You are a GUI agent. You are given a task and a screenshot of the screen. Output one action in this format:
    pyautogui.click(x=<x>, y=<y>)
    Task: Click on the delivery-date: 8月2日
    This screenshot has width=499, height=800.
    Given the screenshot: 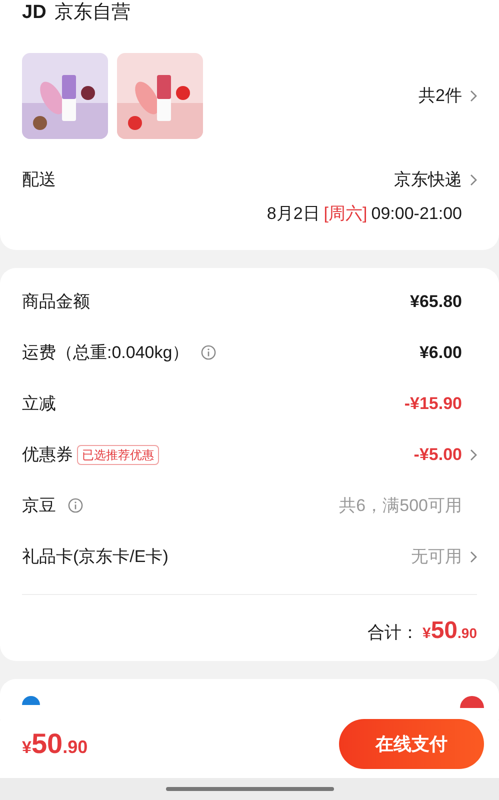 What is the action you would take?
    pyautogui.click(x=293, y=213)
    